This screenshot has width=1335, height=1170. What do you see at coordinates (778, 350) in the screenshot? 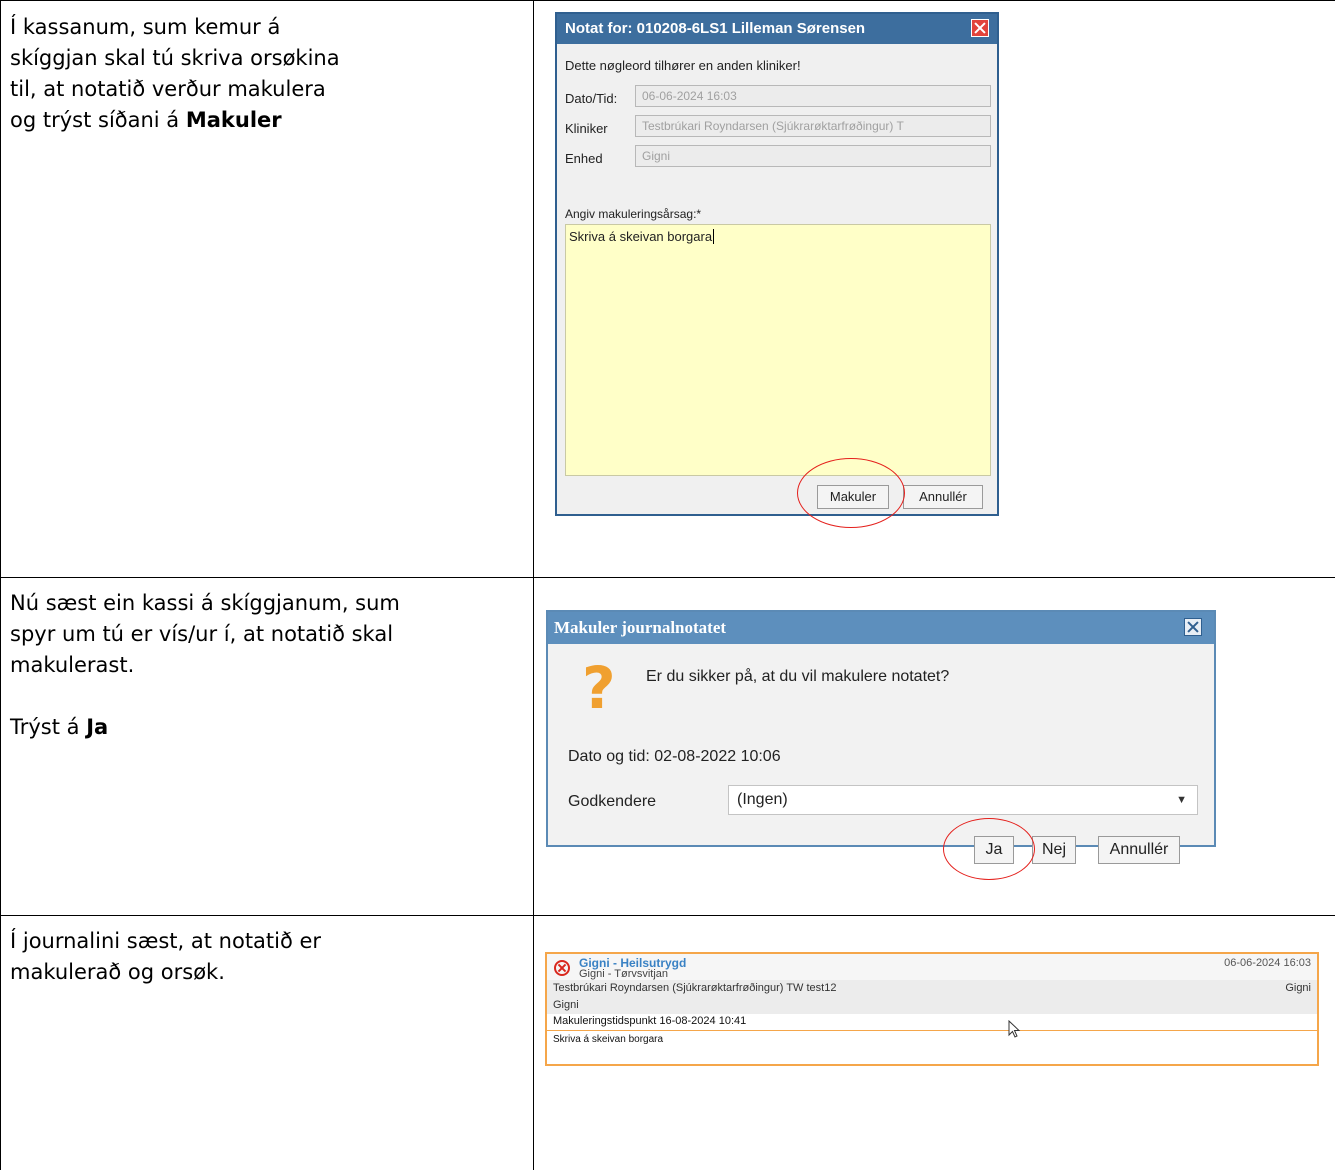
I see `reason-textarea: Skriva á skeivan borgara` at bounding box center [778, 350].